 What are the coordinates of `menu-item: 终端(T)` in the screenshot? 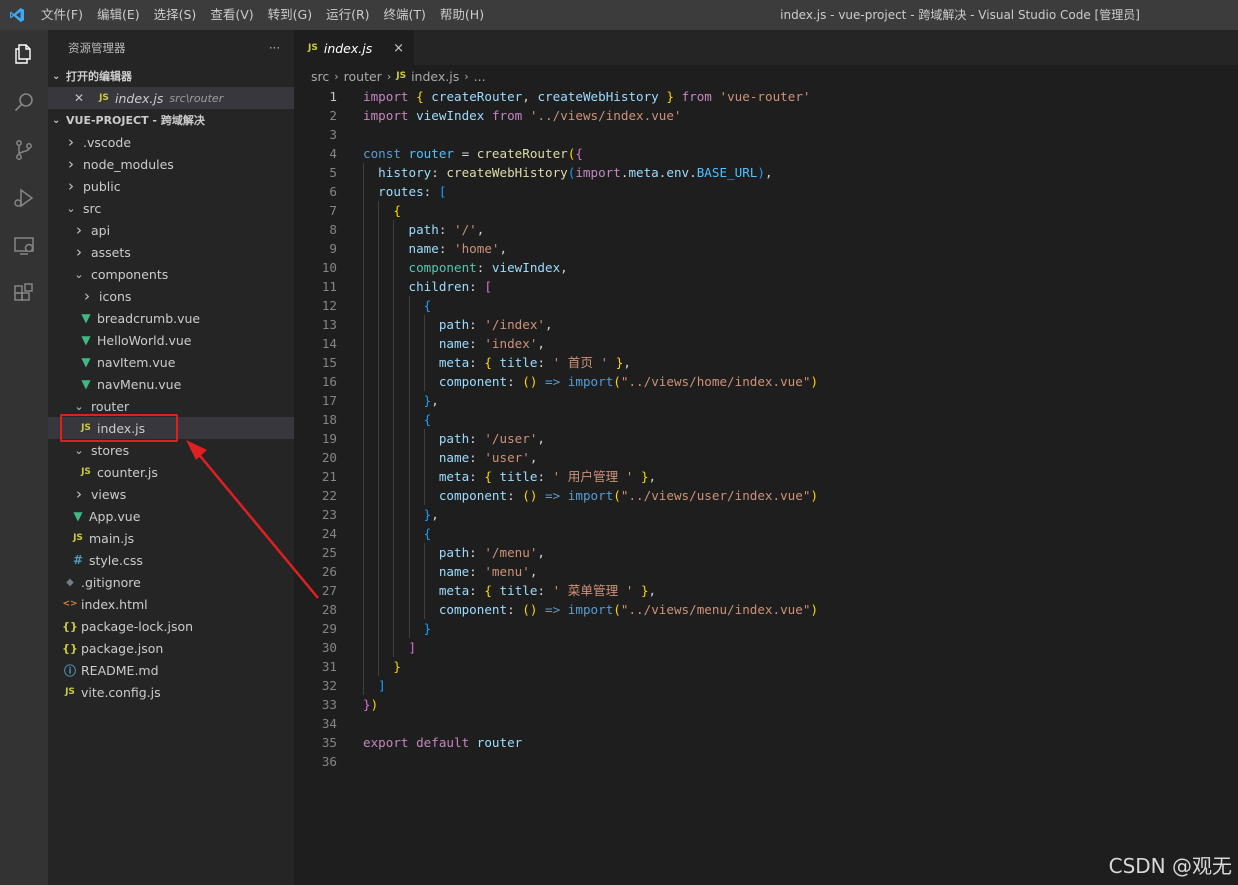 It's located at (405, 15).